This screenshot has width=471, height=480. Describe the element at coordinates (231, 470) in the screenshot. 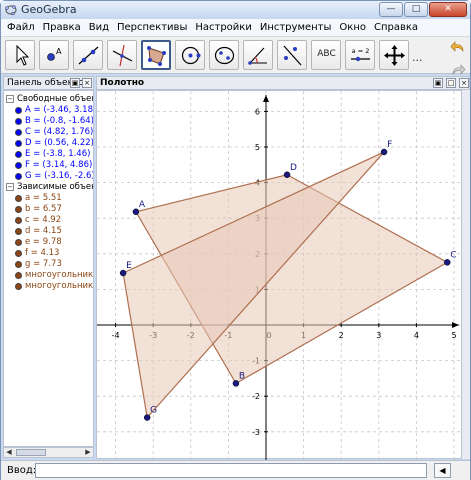

I see `input-field` at that location.